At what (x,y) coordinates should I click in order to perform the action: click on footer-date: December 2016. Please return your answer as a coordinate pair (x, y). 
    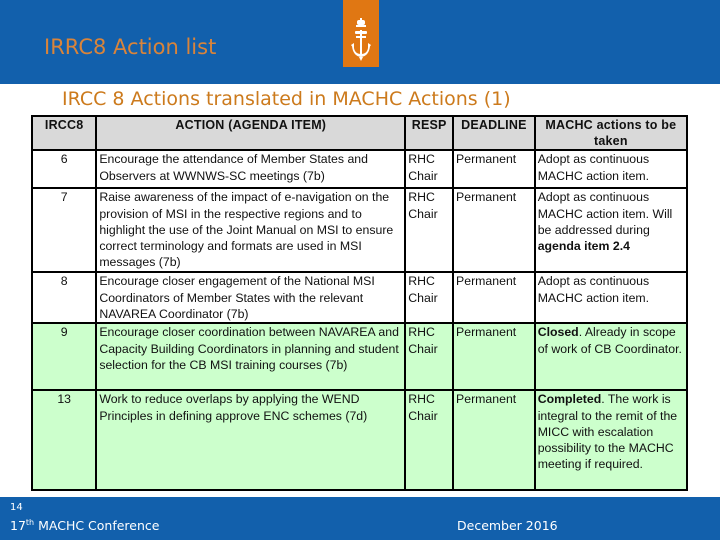
    Looking at the image, I should click on (507, 525).